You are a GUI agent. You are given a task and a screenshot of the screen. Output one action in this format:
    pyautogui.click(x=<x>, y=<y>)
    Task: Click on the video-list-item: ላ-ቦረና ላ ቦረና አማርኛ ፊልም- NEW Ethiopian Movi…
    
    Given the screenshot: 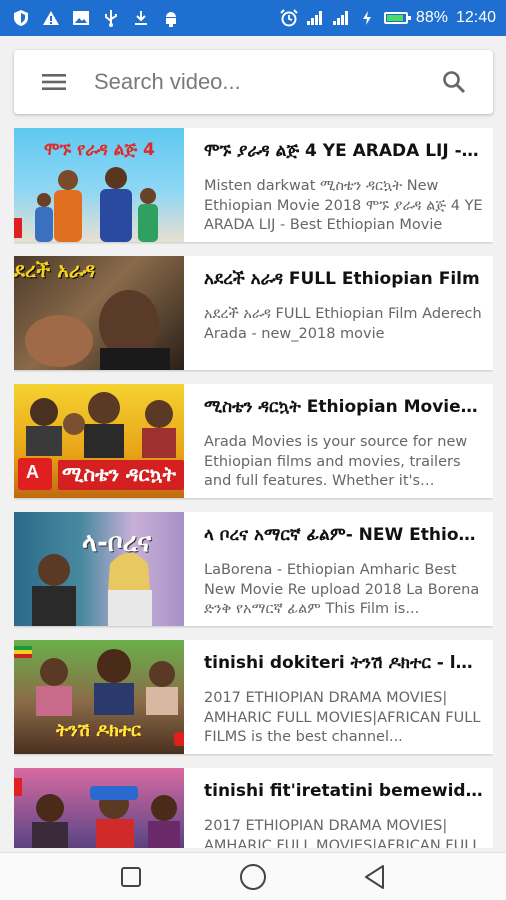 What is the action you would take?
    pyautogui.click(x=253, y=569)
    